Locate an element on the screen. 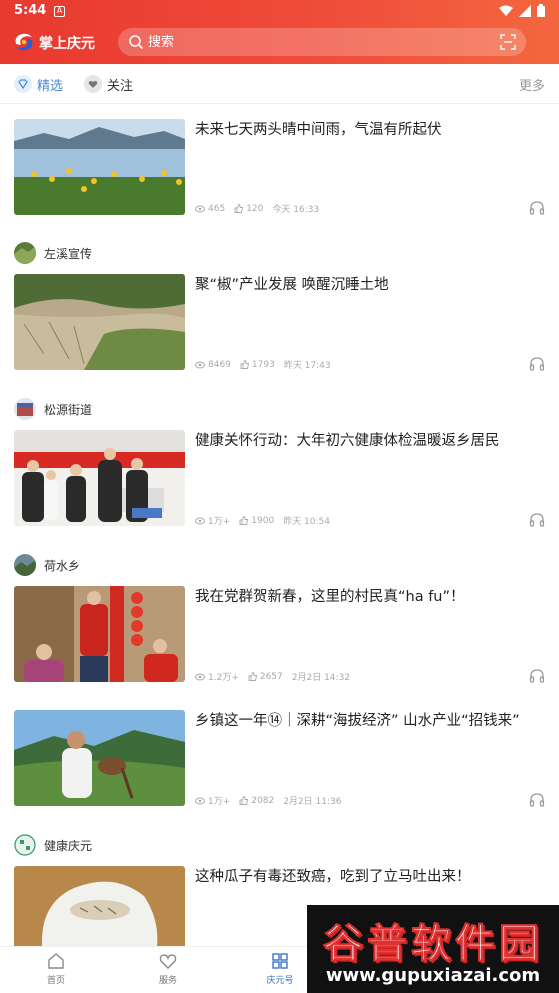 The height and width of the screenshot is (993, 559). scan-icon is located at coordinates (508, 42).